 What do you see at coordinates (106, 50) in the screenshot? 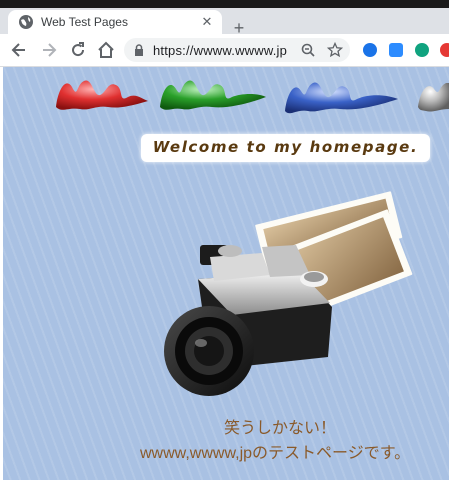
I see `home-icon` at bounding box center [106, 50].